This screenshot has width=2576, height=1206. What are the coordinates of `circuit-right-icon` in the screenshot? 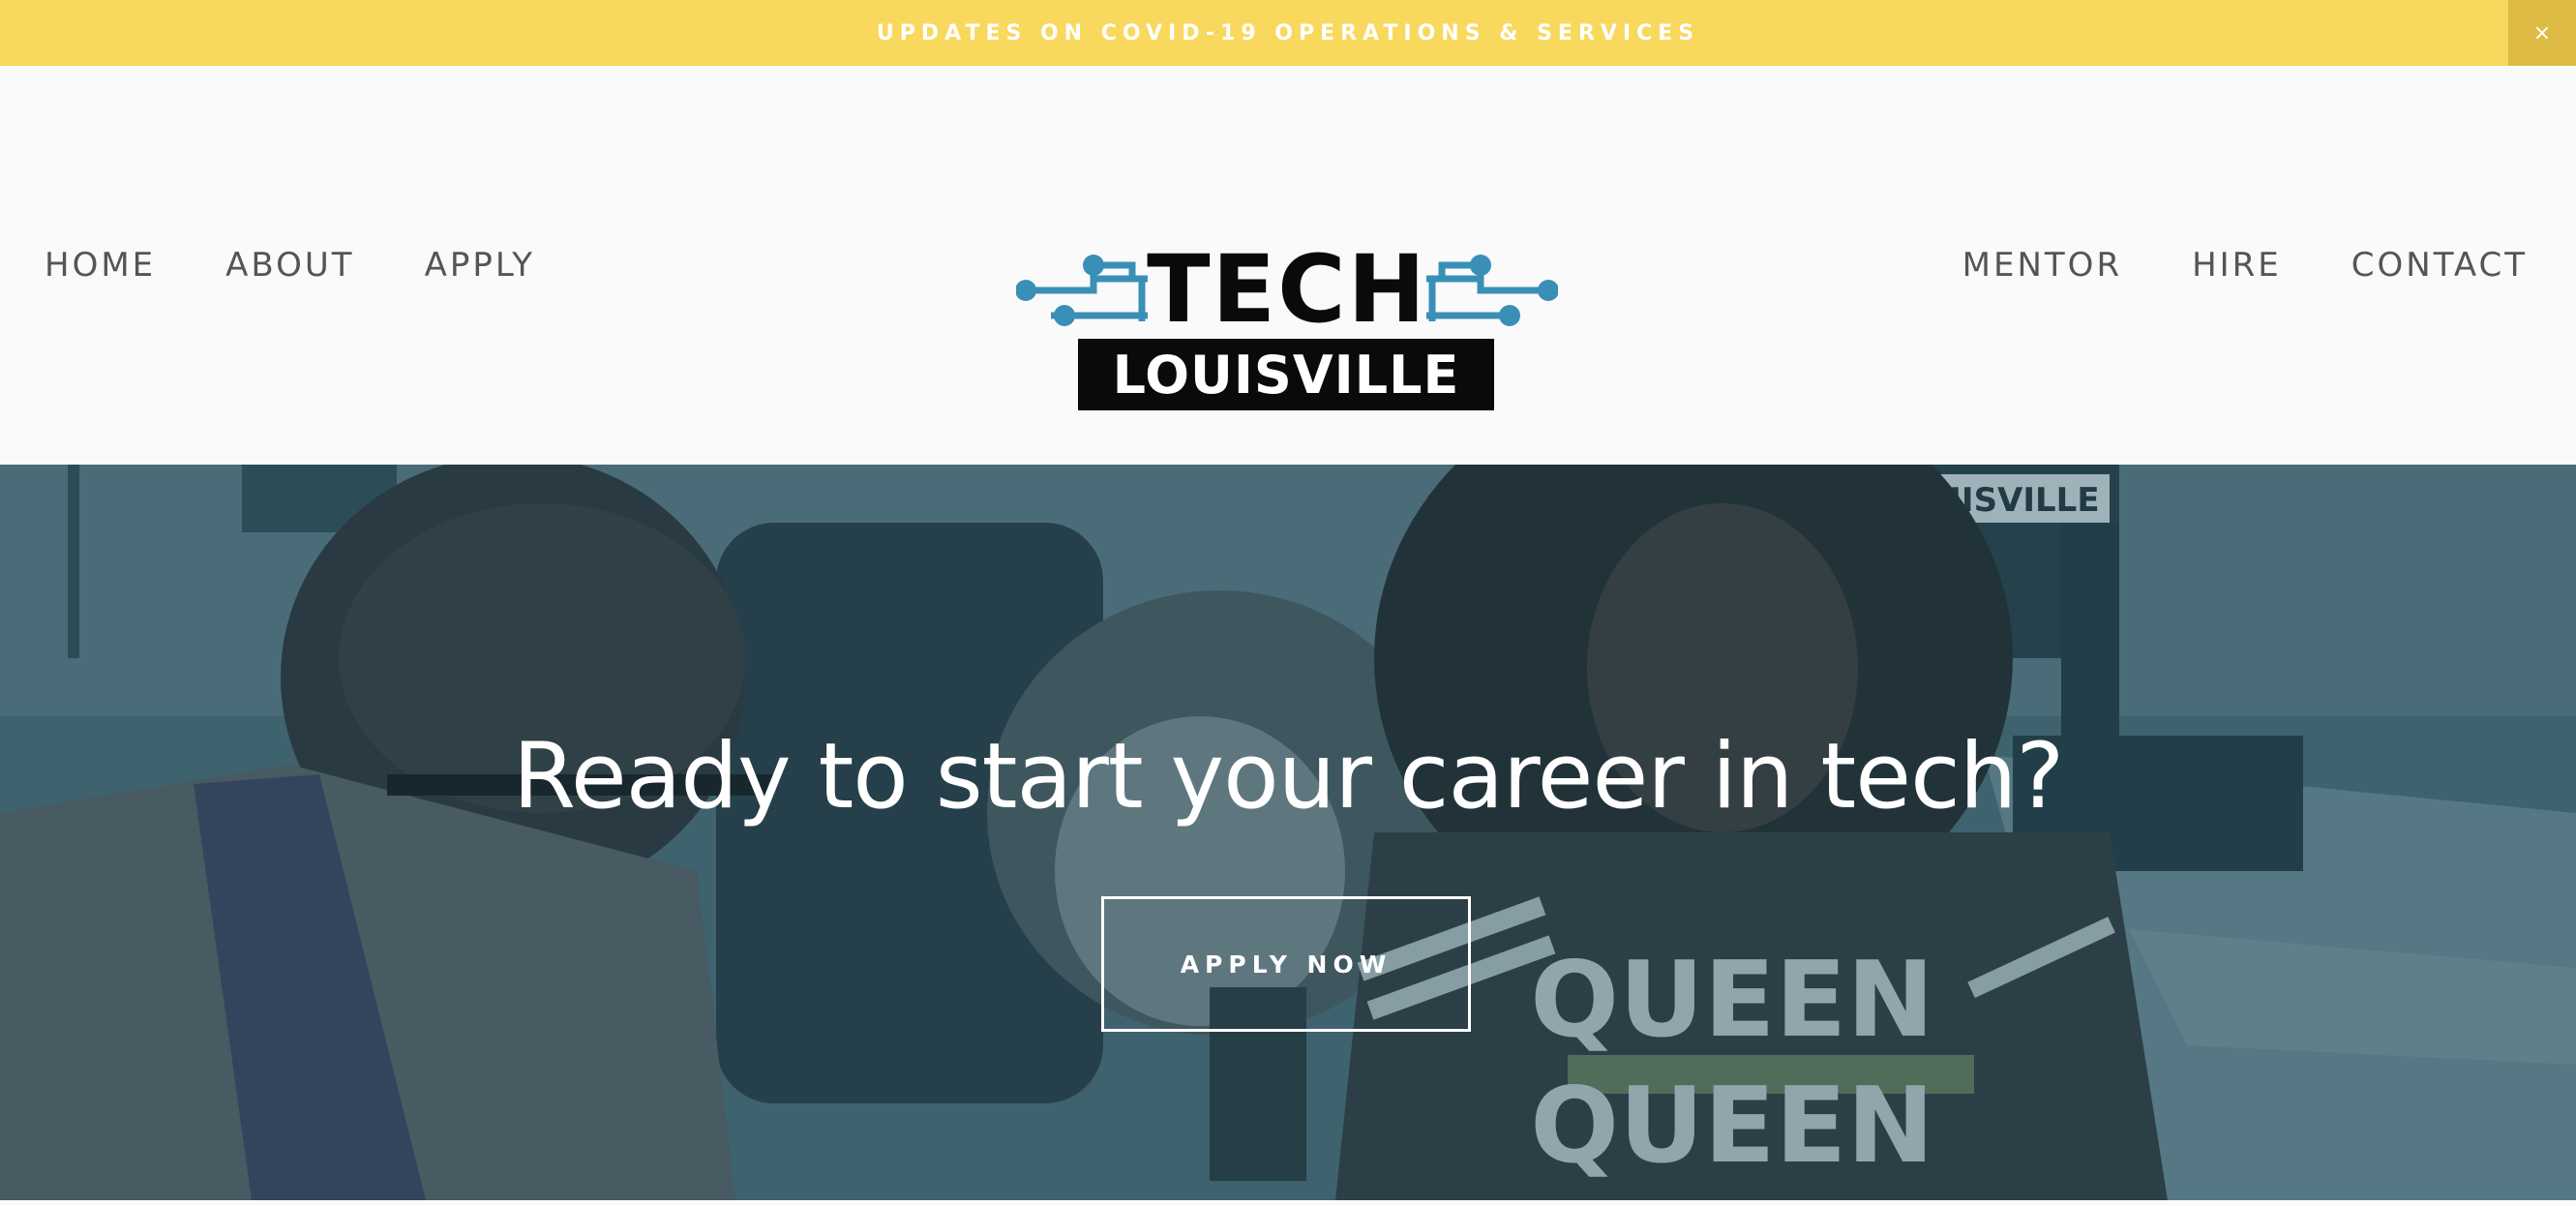 It's located at (1488, 291).